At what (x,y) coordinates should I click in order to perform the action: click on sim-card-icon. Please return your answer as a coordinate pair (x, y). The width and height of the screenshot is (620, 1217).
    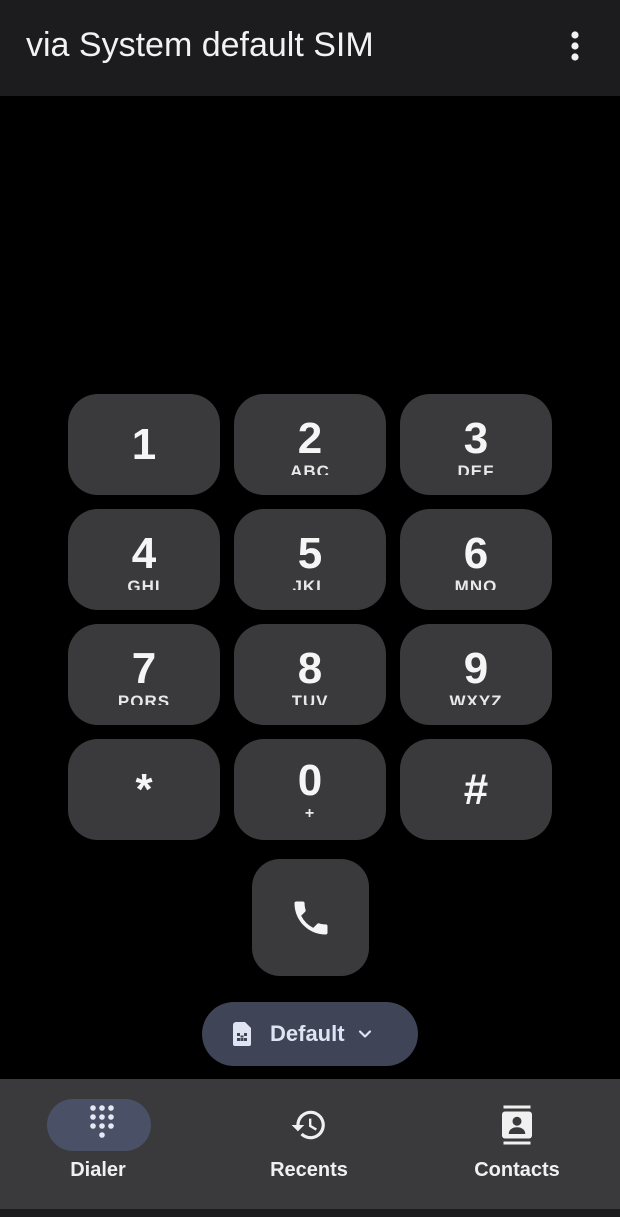
    Looking at the image, I should click on (242, 1034).